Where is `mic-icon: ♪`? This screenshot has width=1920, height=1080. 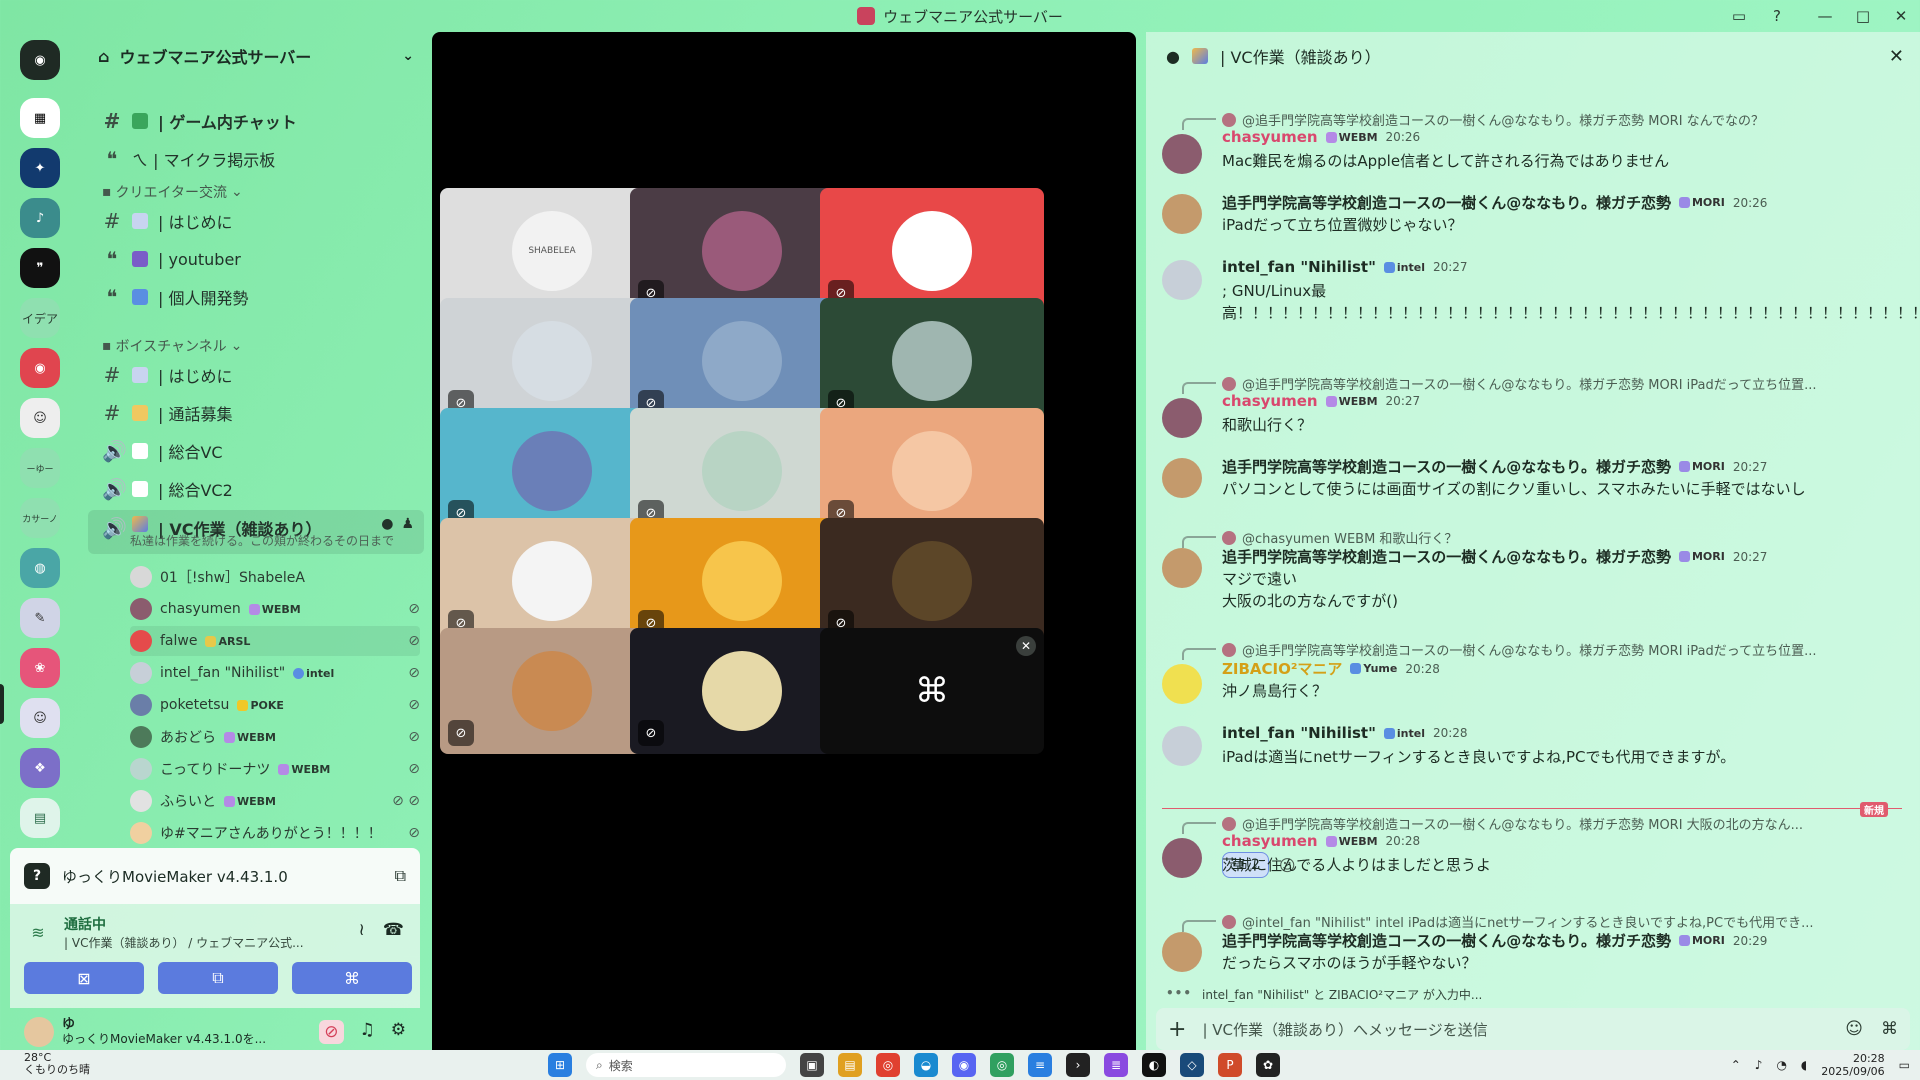 mic-icon: ♪ is located at coordinates (1759, 1065).